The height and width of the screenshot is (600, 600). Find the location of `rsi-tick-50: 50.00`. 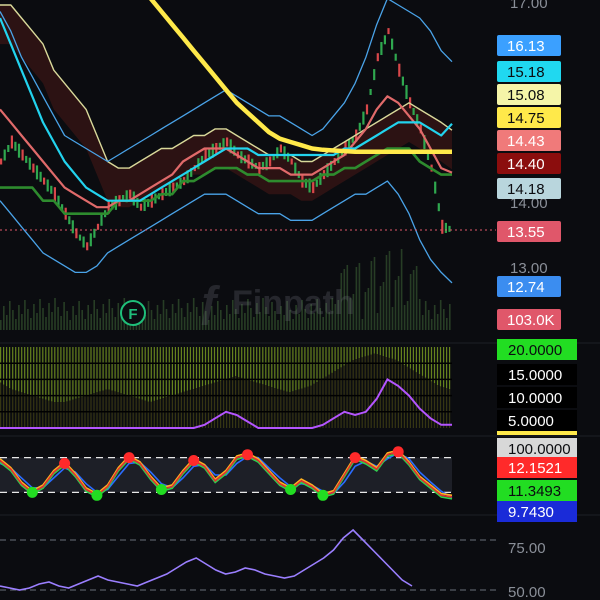

rsi-tick-50: 50.00 is located at coordinates (527, 592).